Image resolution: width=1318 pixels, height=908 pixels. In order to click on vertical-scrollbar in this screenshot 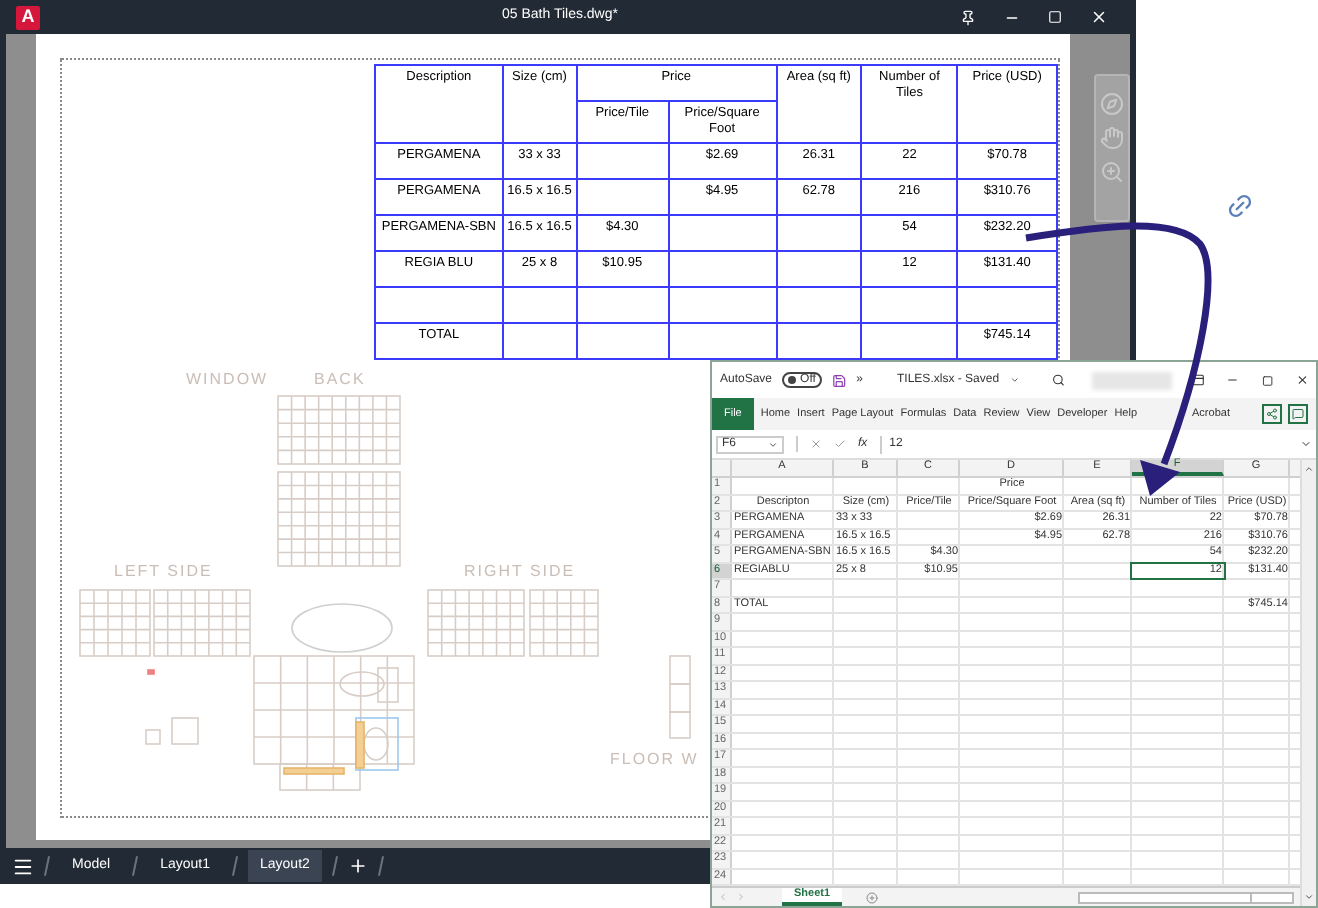, I will do `click(1308, 683)`.